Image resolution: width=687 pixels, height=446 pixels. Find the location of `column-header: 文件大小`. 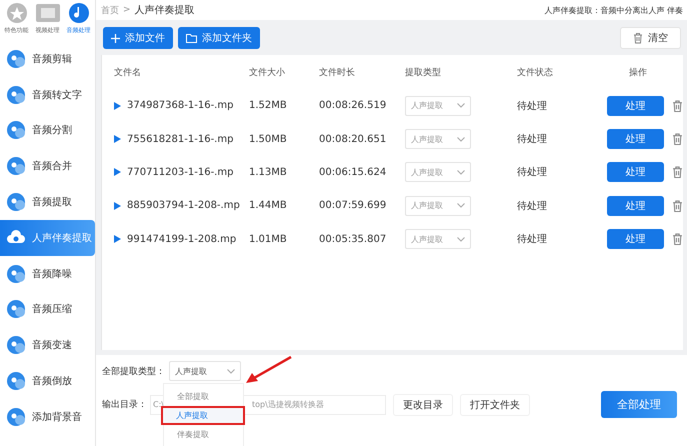

column-header: 文件大小 is located at coordinates (267, 72).